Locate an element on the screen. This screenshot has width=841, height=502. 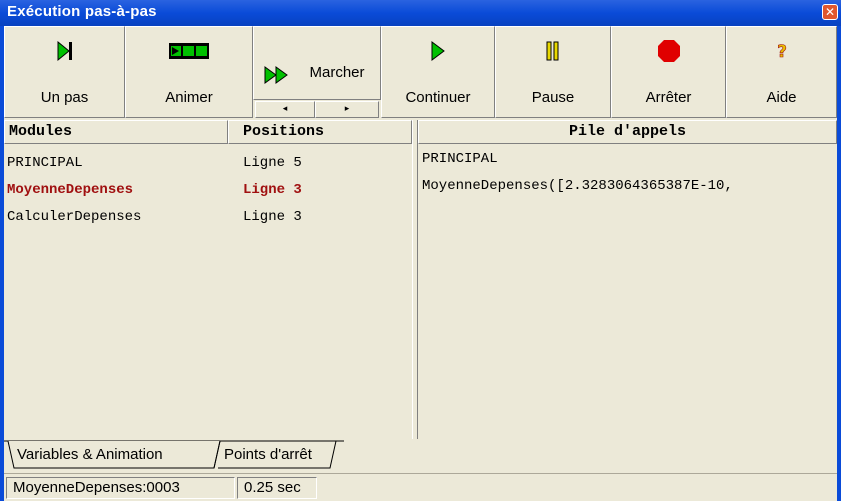
title-bar: Exécution pas-à-pas ✕ is located at coordinates (420, 13).